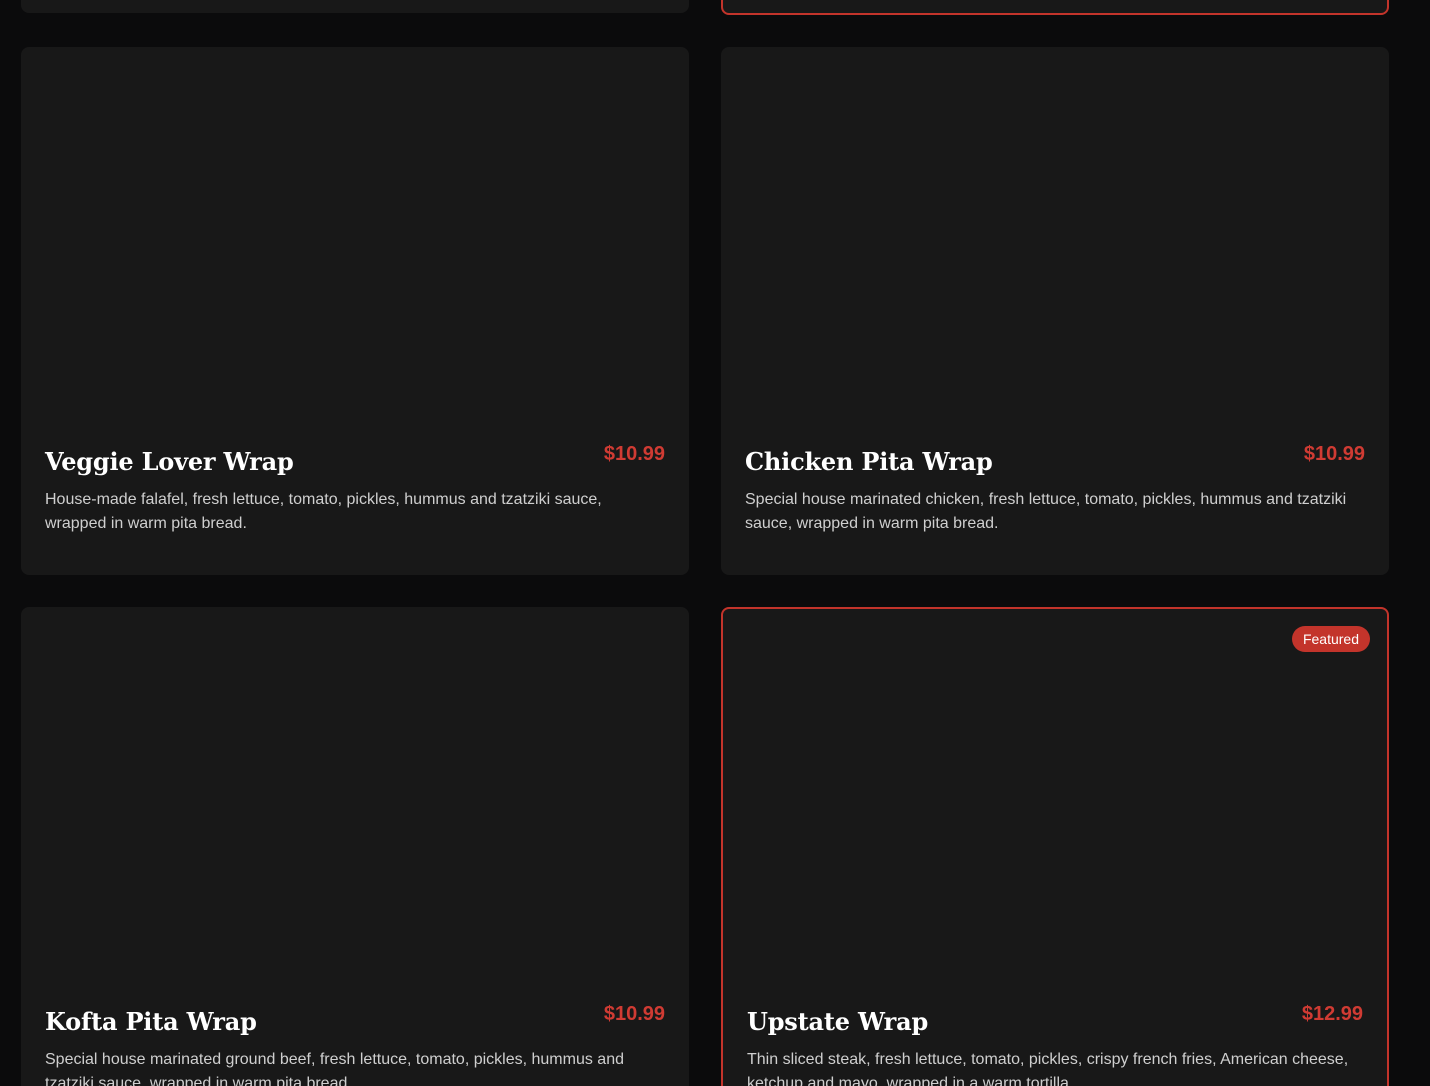 This screenshot has width=1430, height=1086. I want to click on item-title: Kofta Pita Wrap, so click(151, 1021).